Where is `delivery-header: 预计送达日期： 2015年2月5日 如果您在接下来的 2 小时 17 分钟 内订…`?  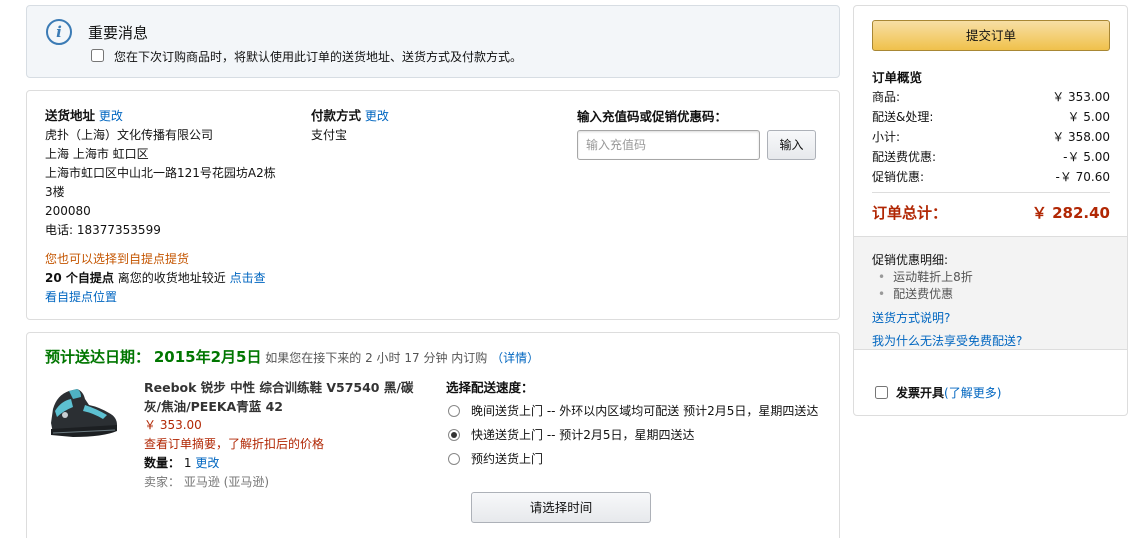 delivery-header: 预计送达日期： 2015年2月5日 如果您在接下来的 2 小时 17 分钟 内订… is located at coordinates (292, 356).